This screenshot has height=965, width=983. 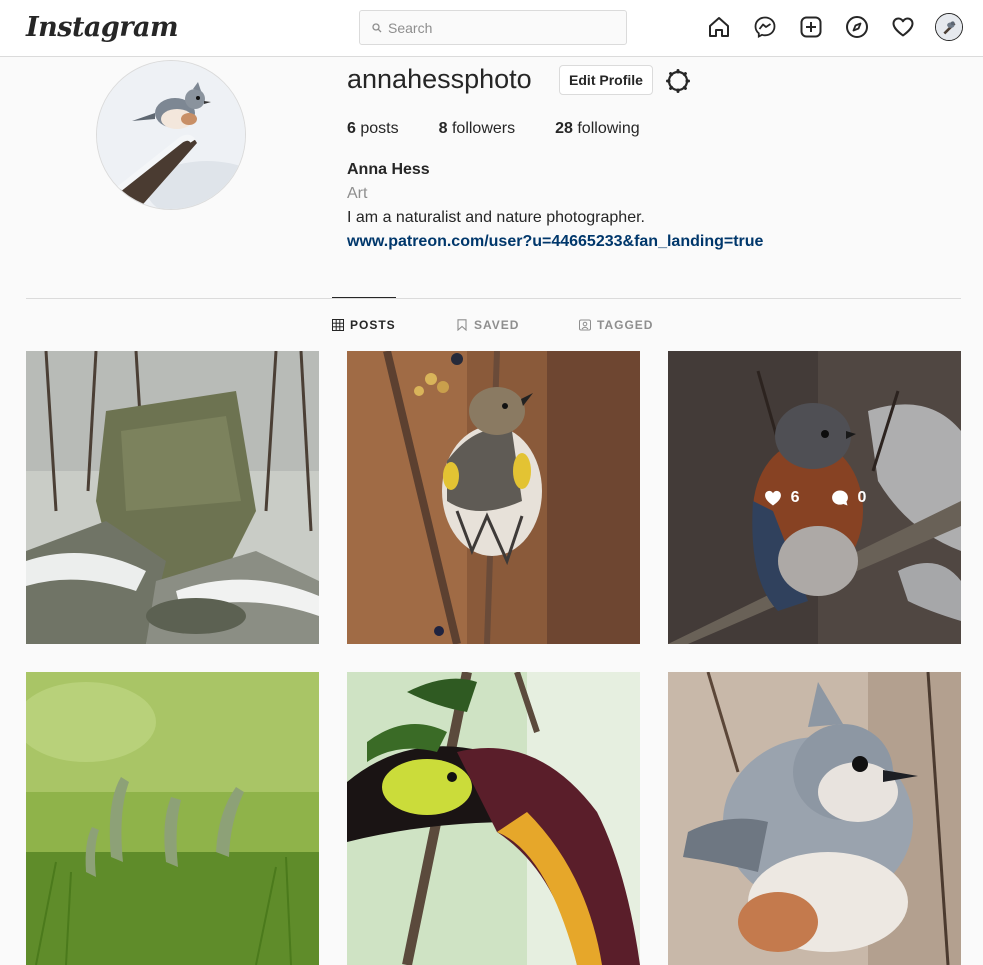 What do you see at coordinates (477, 129) in the screenshot?
I see `followers-count: 8 followers` at bounding box center [477, 129].